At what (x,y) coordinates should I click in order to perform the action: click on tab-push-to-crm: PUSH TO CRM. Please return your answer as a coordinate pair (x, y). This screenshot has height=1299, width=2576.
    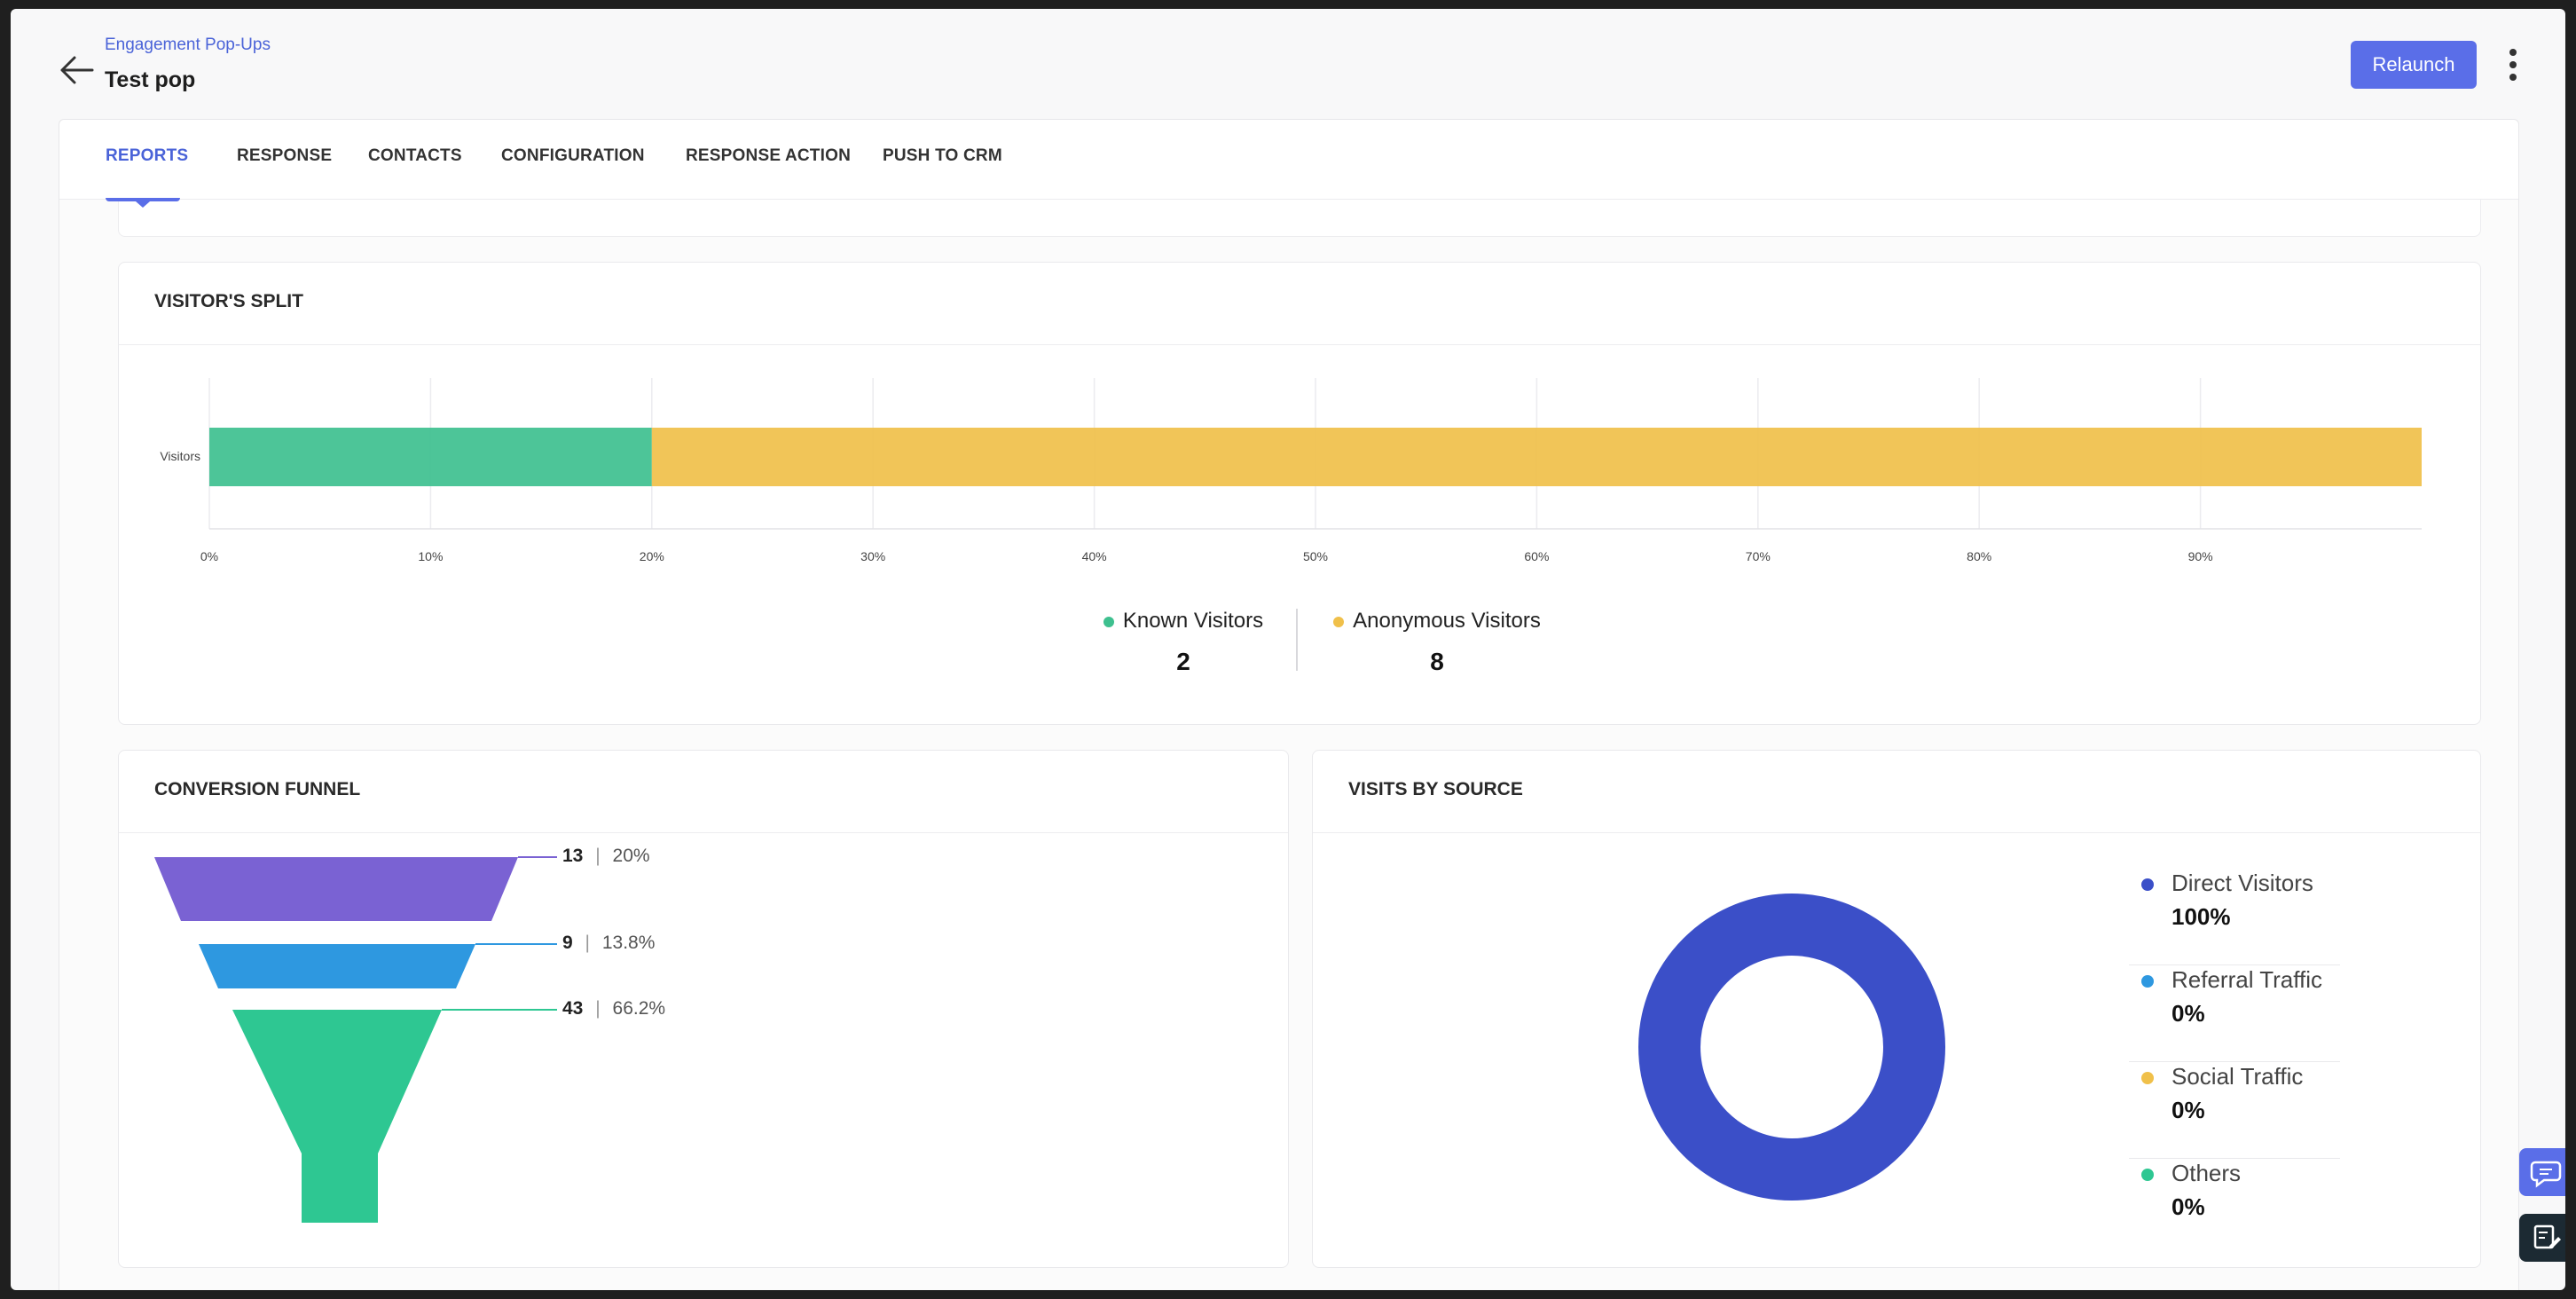
    Looking at the image, I should click on (942, 156).